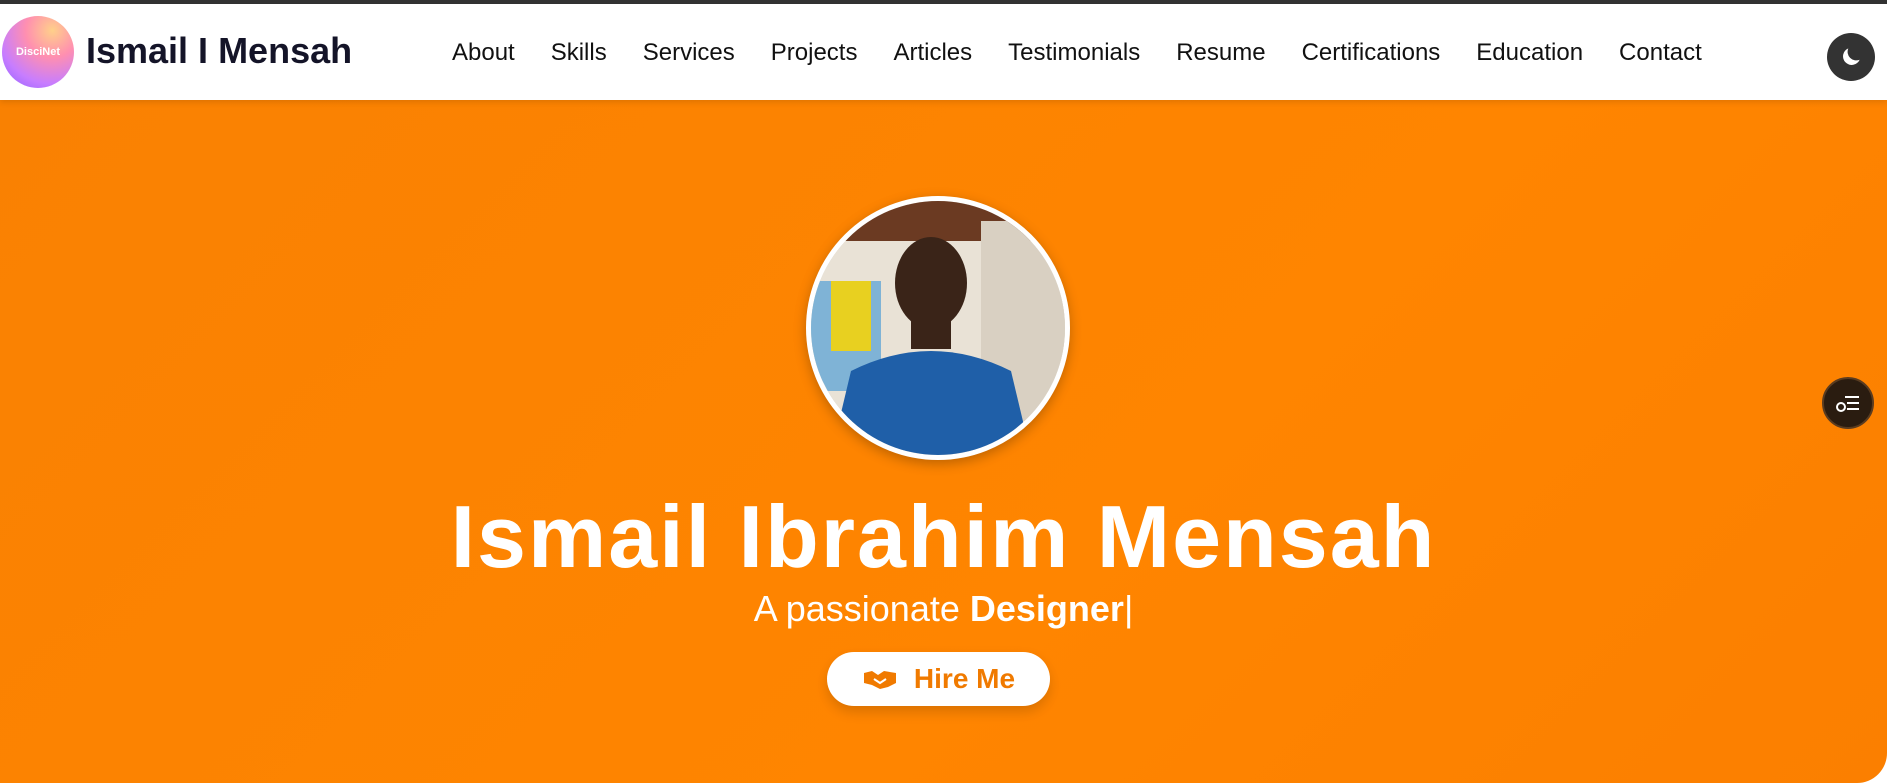 Image resolution: width=1887 pixels, height=783 pixels. I want to click on nav-services: Services, so click(689, 53).